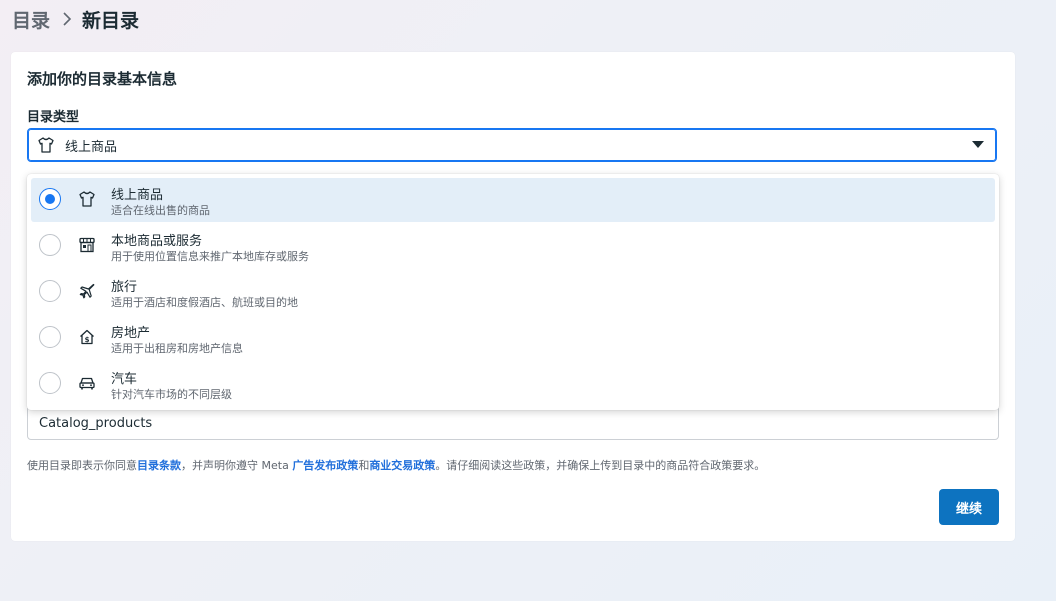  What do you see at coordinates (969, 507) in the screenshot?
I see `continue-button: 继续` at bounding box center [969, 507].